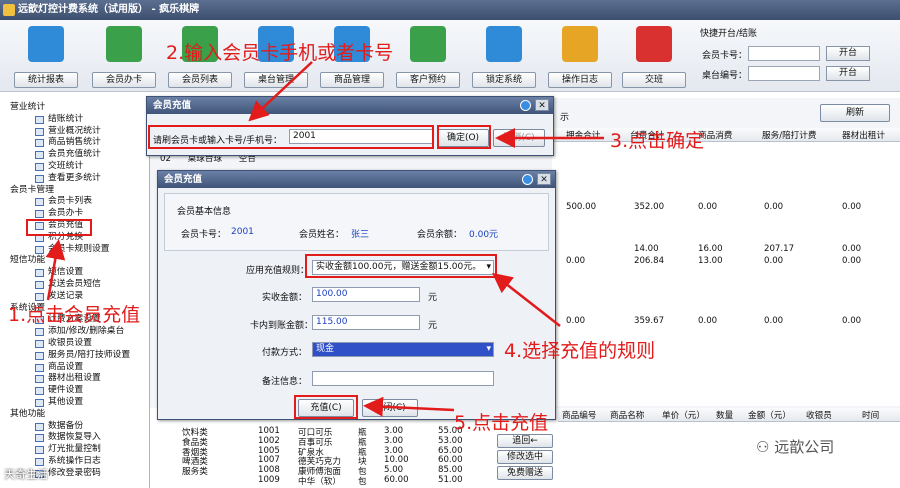 The width and height of the screenshot is (900, 488). Describe the element at coordinates (32, 189) in the screenshot. I see `tree-label: 会员卡管理` at that location.